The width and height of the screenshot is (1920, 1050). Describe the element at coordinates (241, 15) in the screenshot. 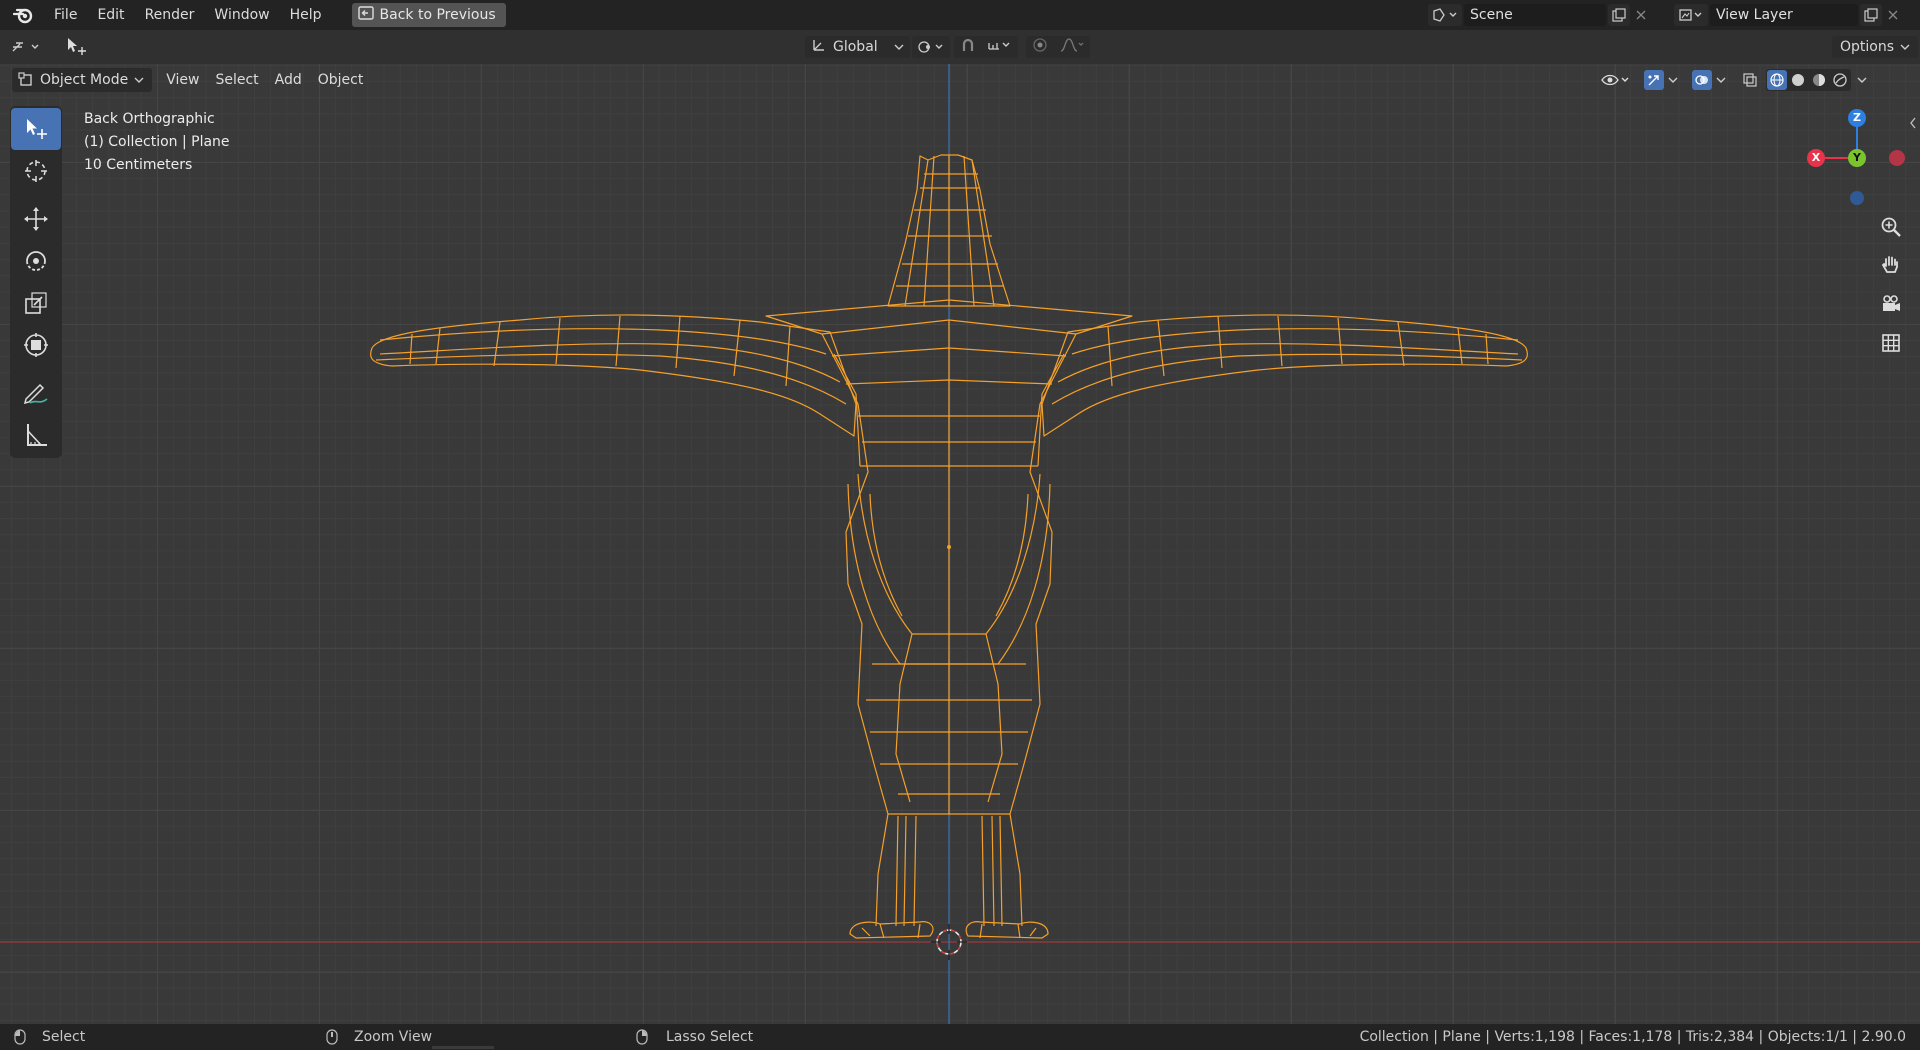

I see `menu-window: Window` at that location.